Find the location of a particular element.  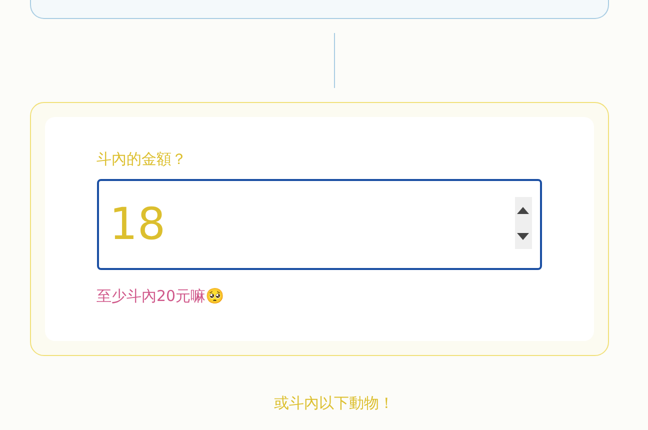

amount-input: 18 is located at coordinates (319, 224).